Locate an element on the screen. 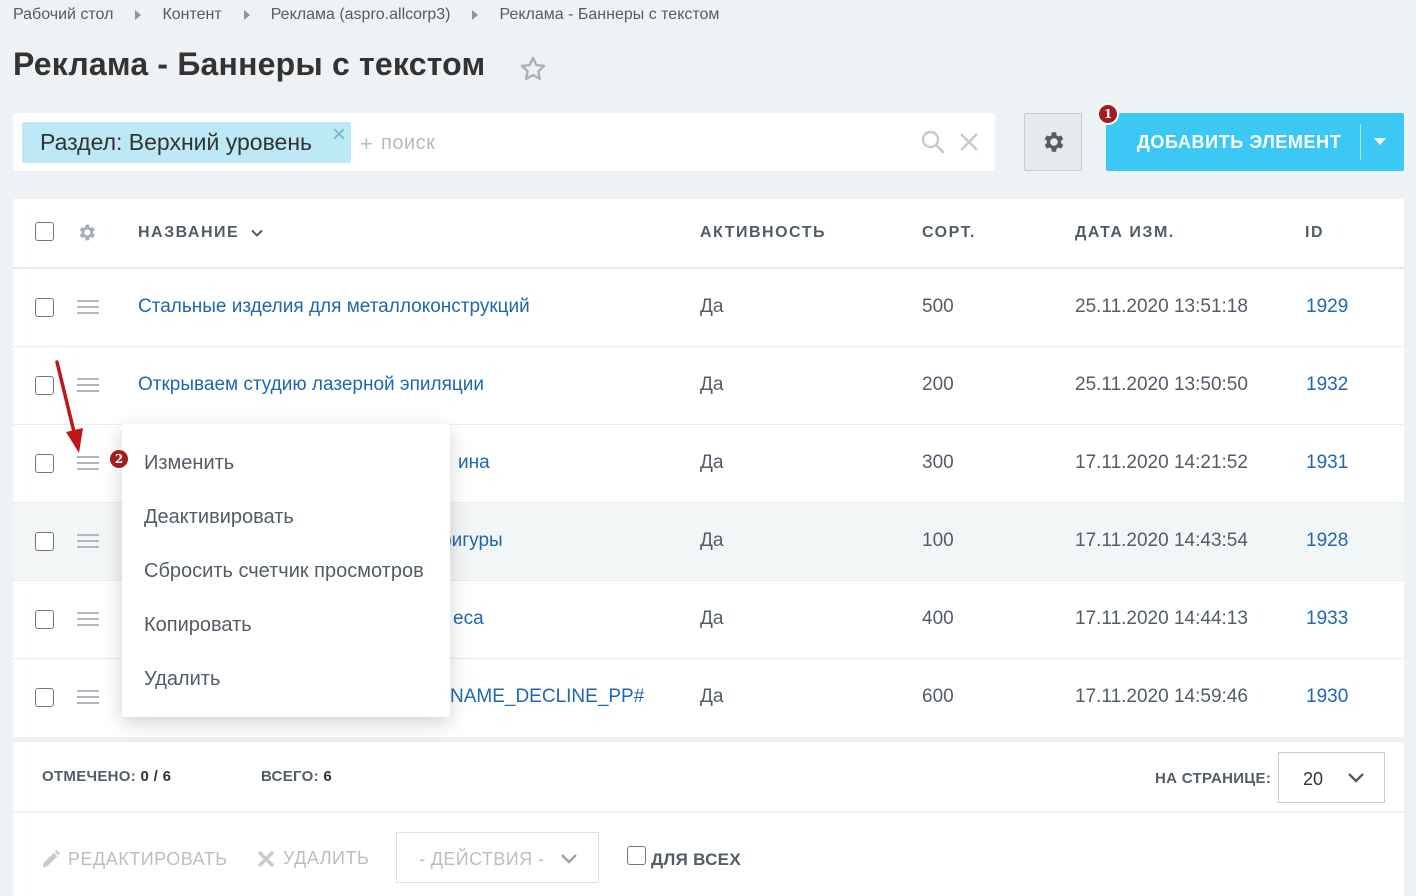 The width and height of the screenshot is (1416, 896). select-all-checkbox is located at coordinates (44, 231).